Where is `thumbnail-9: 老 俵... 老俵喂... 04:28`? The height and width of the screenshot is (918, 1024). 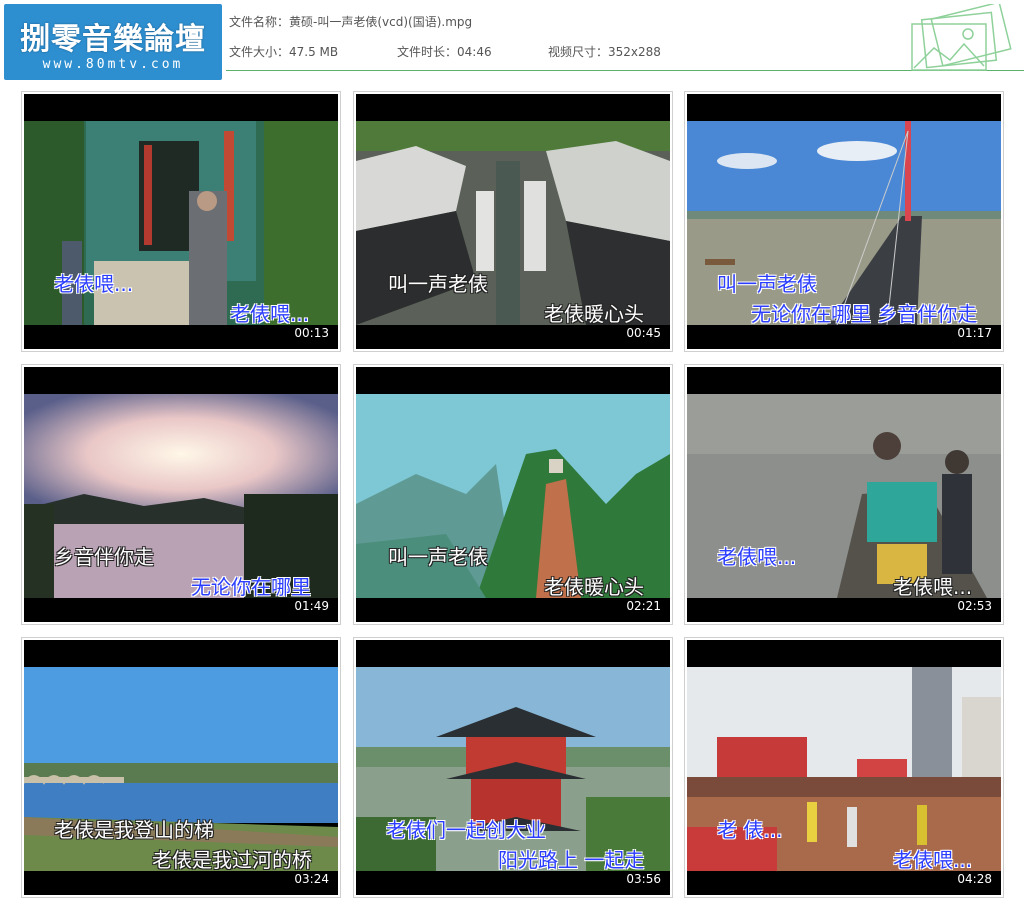 thumbnail-9: 老 俵... 老俵喂... 04:28 is located at coordinates (844, 767).